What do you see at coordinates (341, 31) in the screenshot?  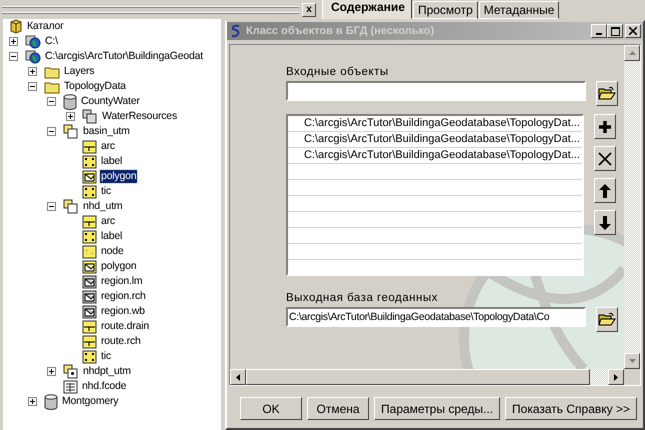 I see `window-title: Класс объектов в БГД (несколько)` at bounding box center [341, 31].